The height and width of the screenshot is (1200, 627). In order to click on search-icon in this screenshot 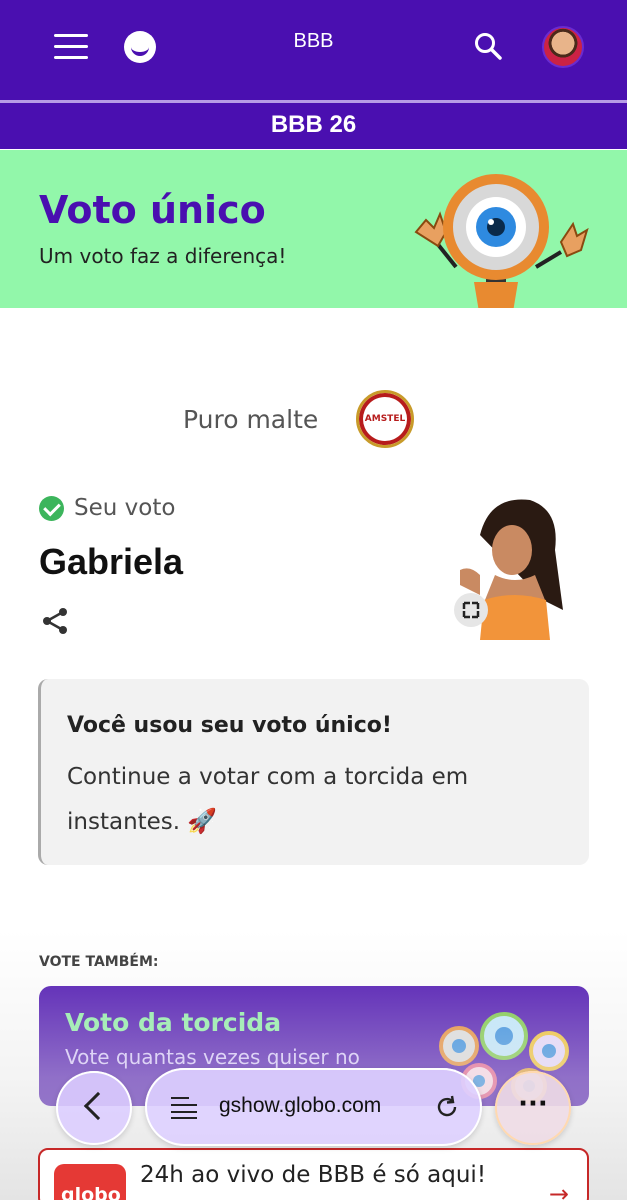, I will do `click(488, 46)`.